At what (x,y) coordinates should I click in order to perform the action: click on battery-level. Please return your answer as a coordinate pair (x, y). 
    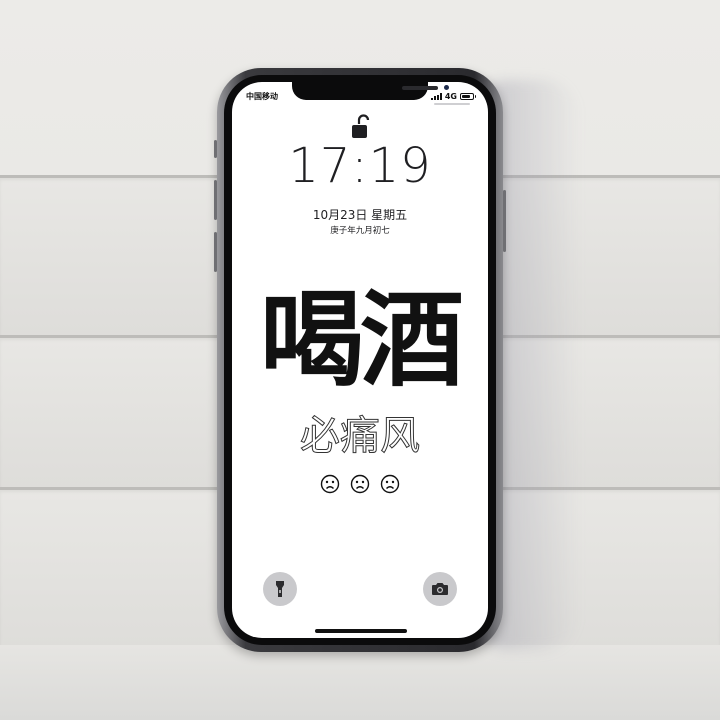
    Looking at the image, I should click on (466, 96).